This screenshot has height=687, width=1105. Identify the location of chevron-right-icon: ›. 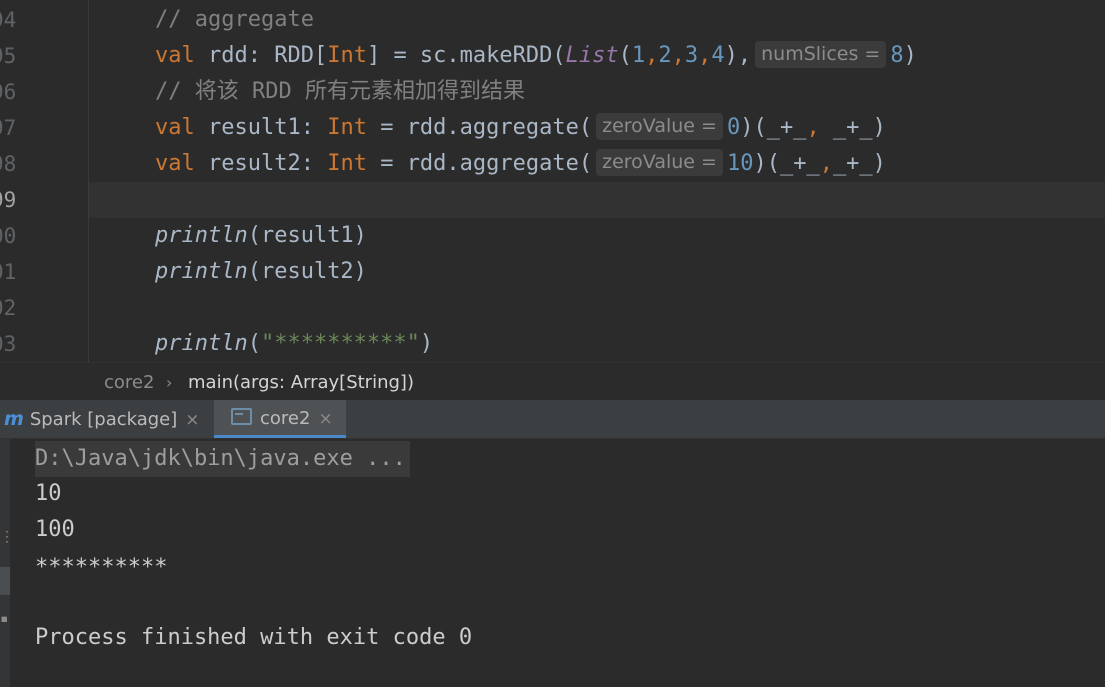
(169, 382).